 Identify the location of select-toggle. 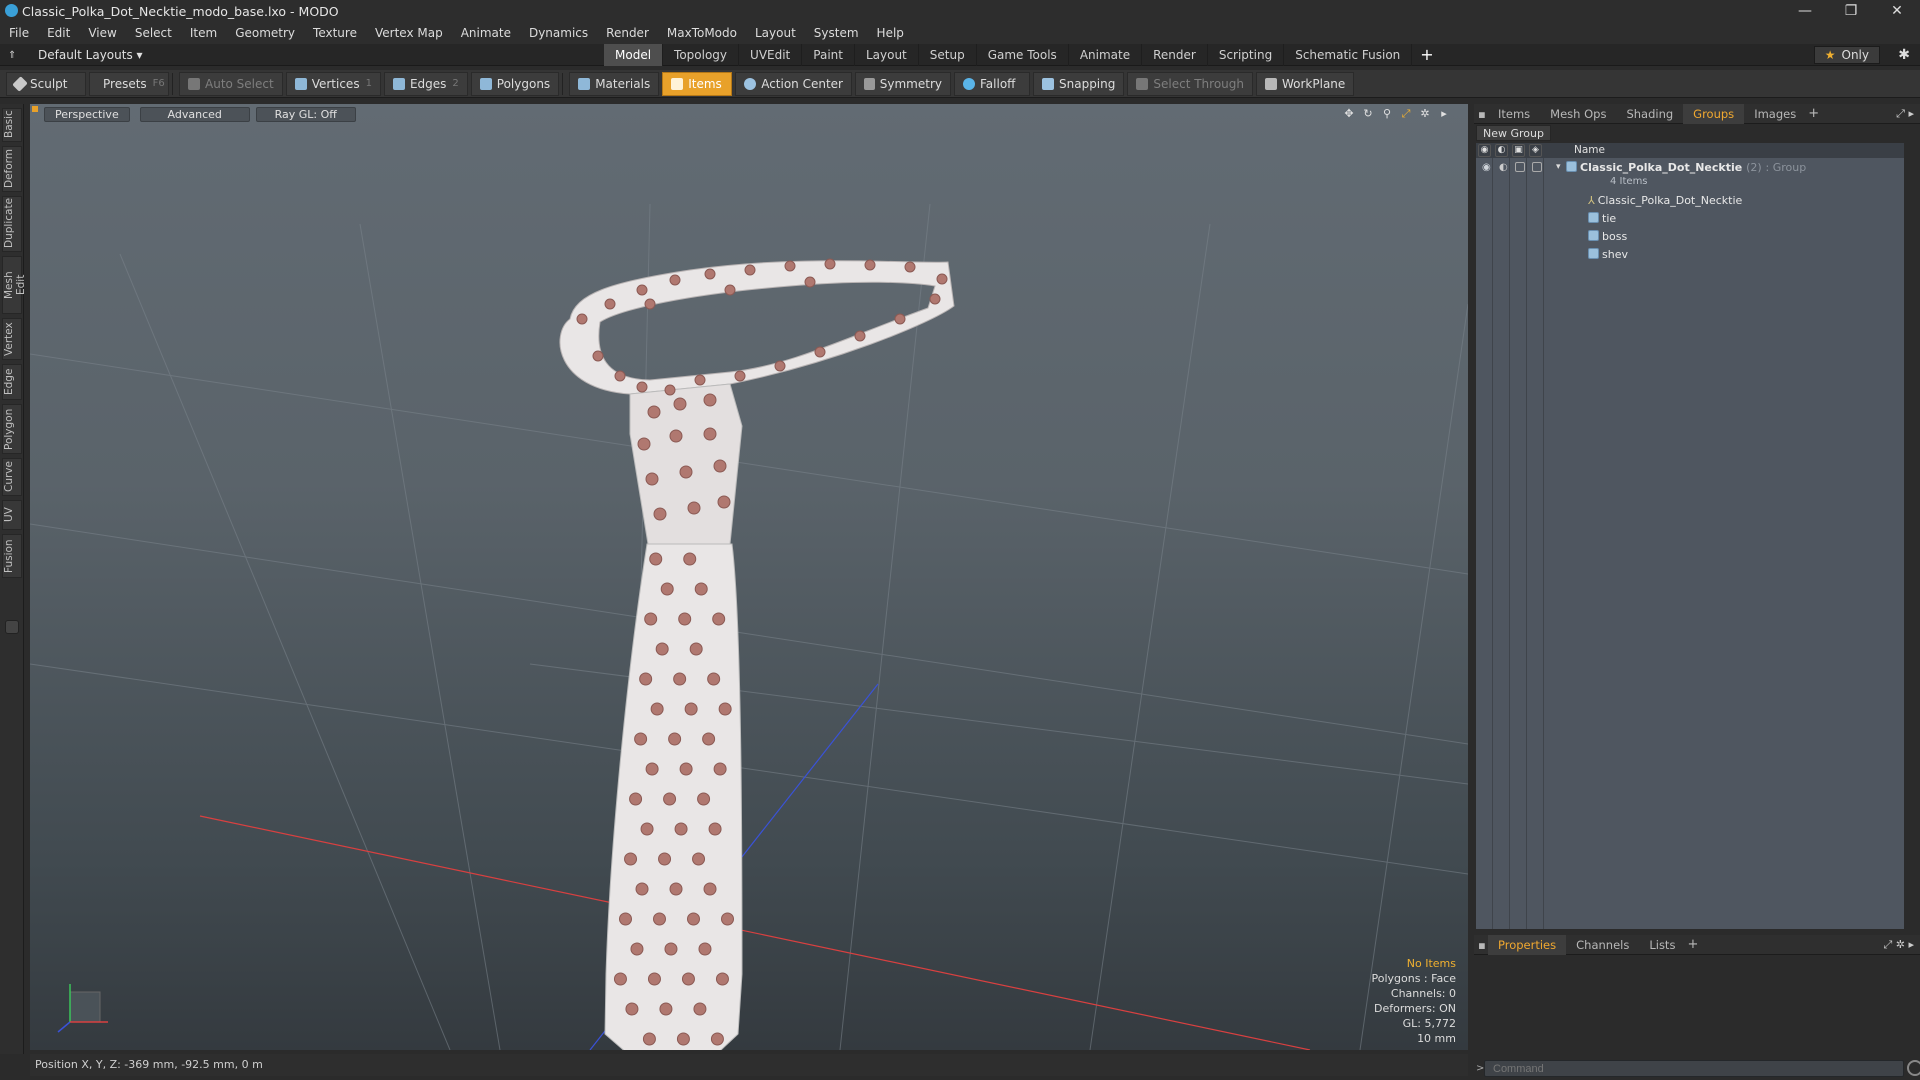
(1537, 167).